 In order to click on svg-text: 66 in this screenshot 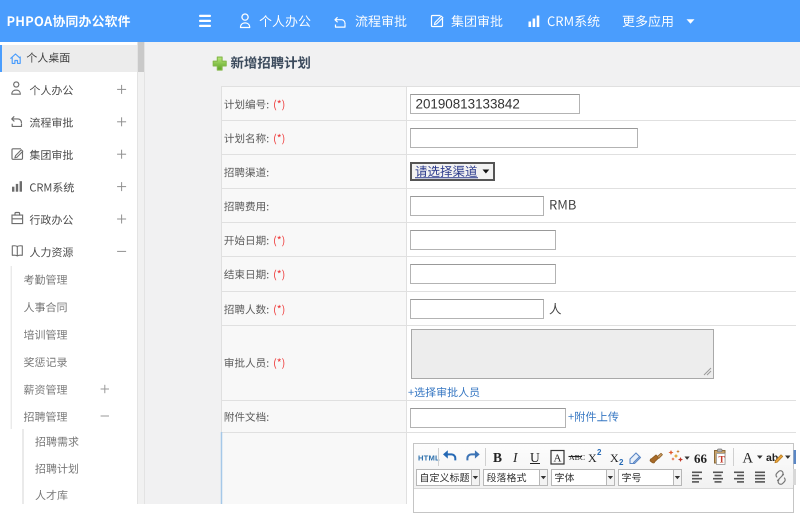, I will do `click(701, 458)`.